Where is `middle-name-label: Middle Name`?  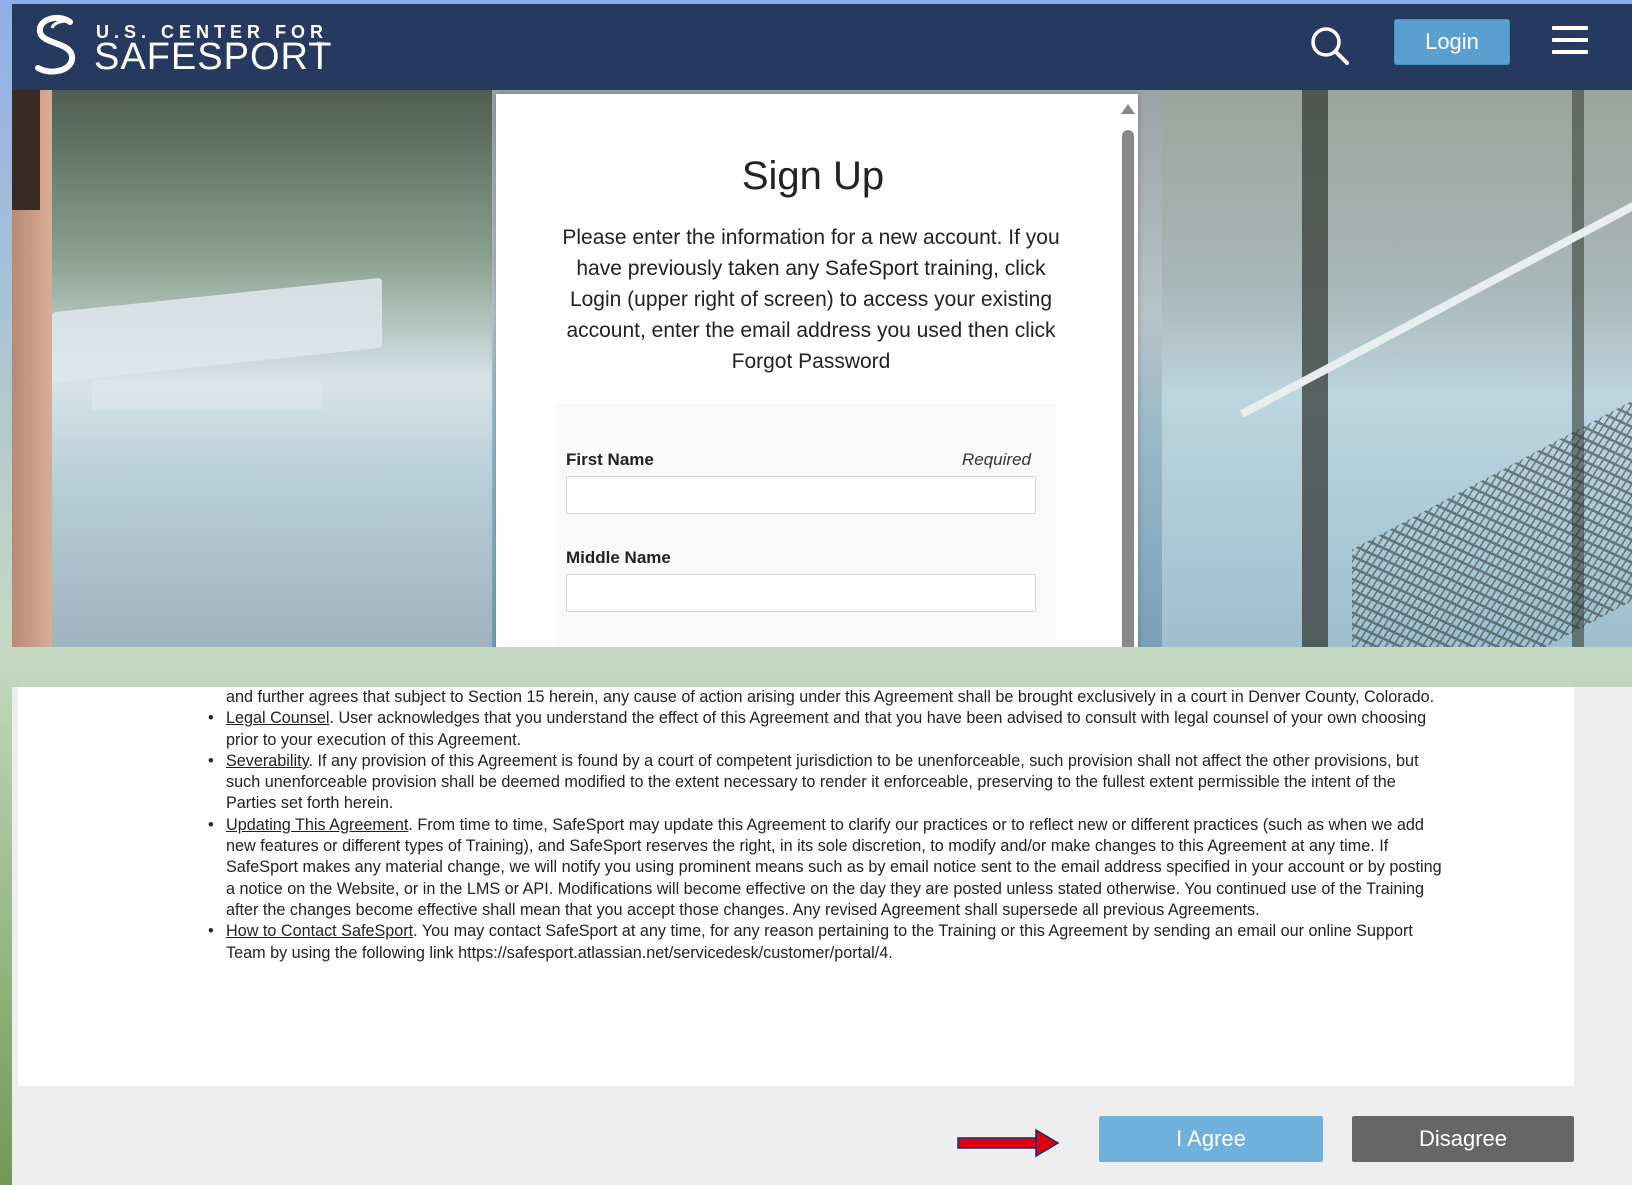 middle-name-label: Middle Name is located at coordinates (618, 557).